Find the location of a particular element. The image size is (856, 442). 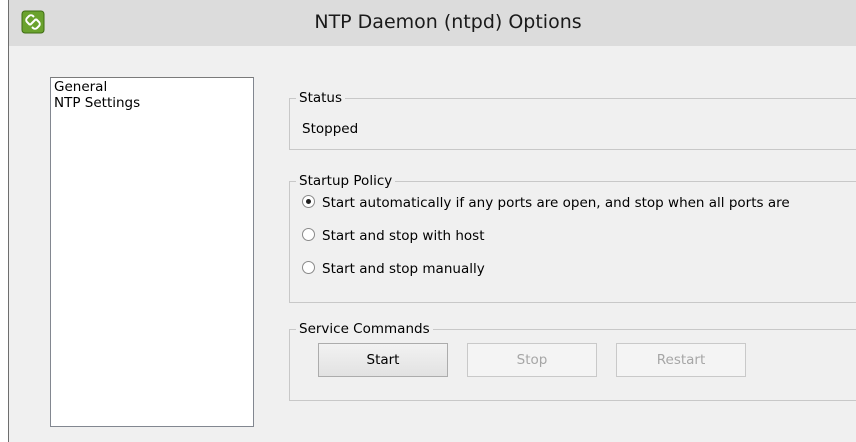

startup-policy-legend: Startup Policy is located at coordinates (346, 181).